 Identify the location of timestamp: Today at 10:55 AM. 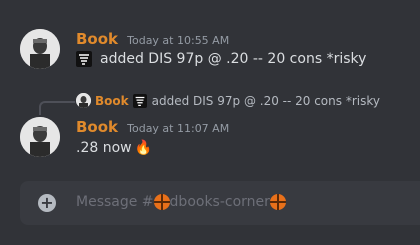
(178, 40).